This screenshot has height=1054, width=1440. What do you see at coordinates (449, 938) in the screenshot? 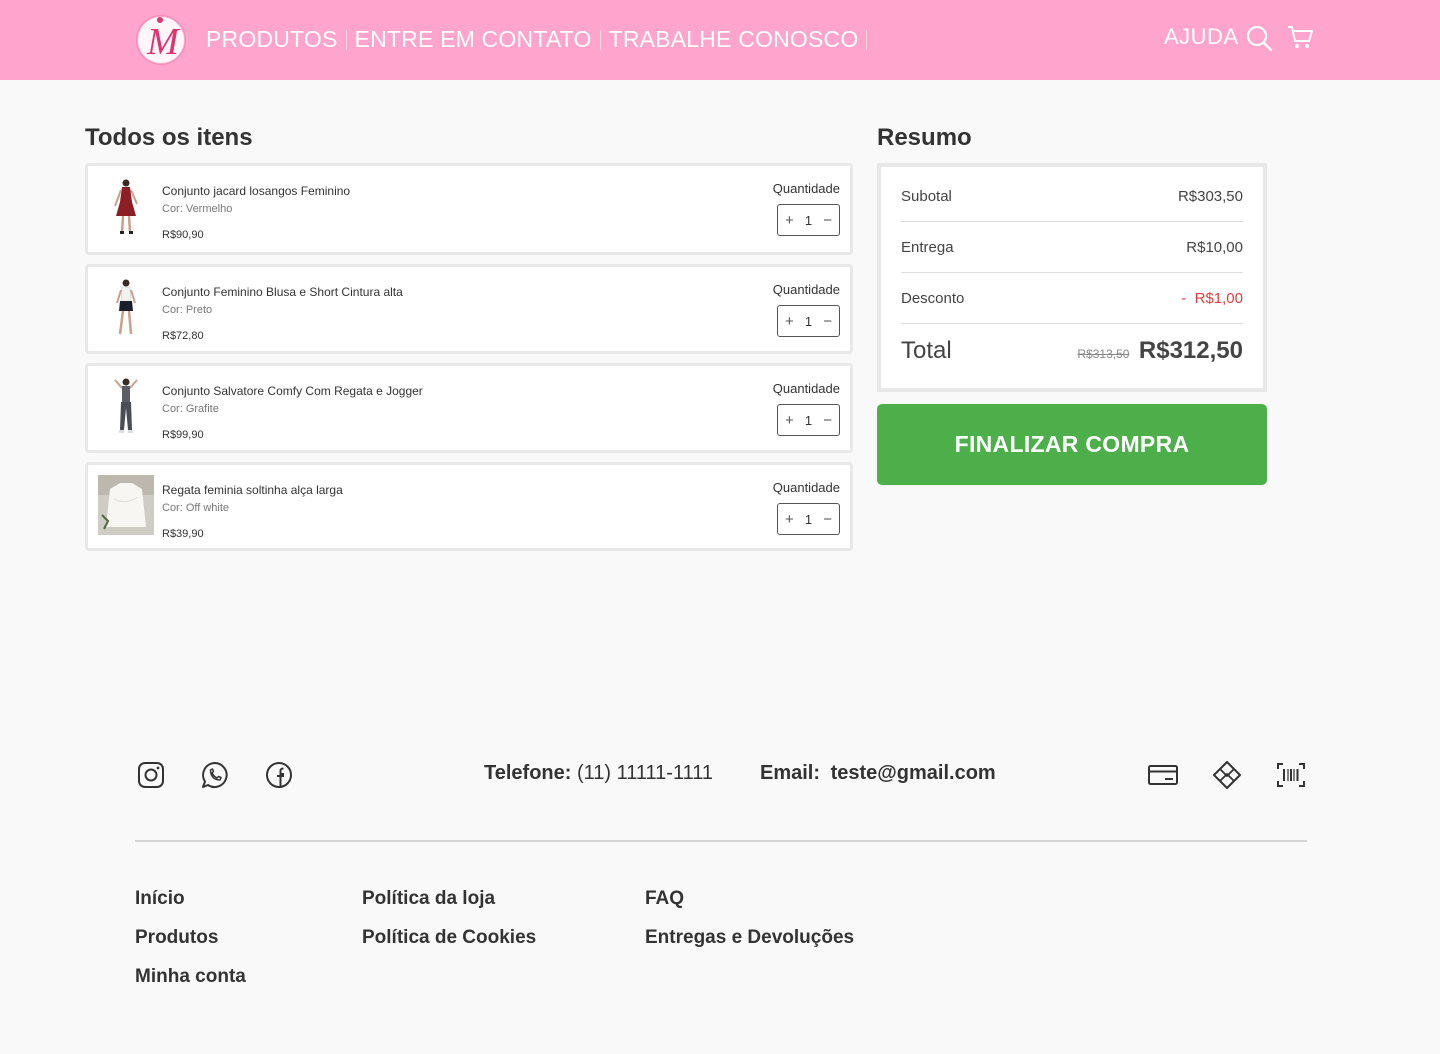
I see `footer-link-politica-cookies: Política de Cookies` at bounding box center [449, 938].